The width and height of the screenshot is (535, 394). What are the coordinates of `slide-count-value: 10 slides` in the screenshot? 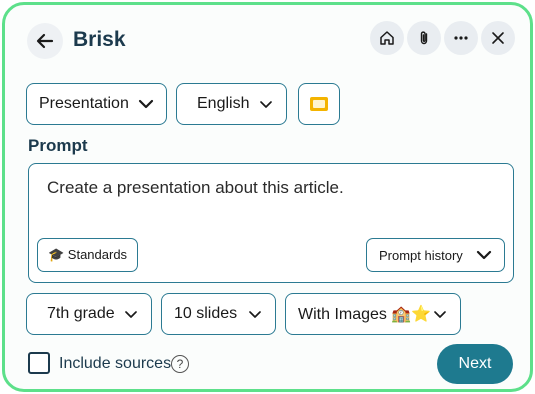 It's located at (206, 313).